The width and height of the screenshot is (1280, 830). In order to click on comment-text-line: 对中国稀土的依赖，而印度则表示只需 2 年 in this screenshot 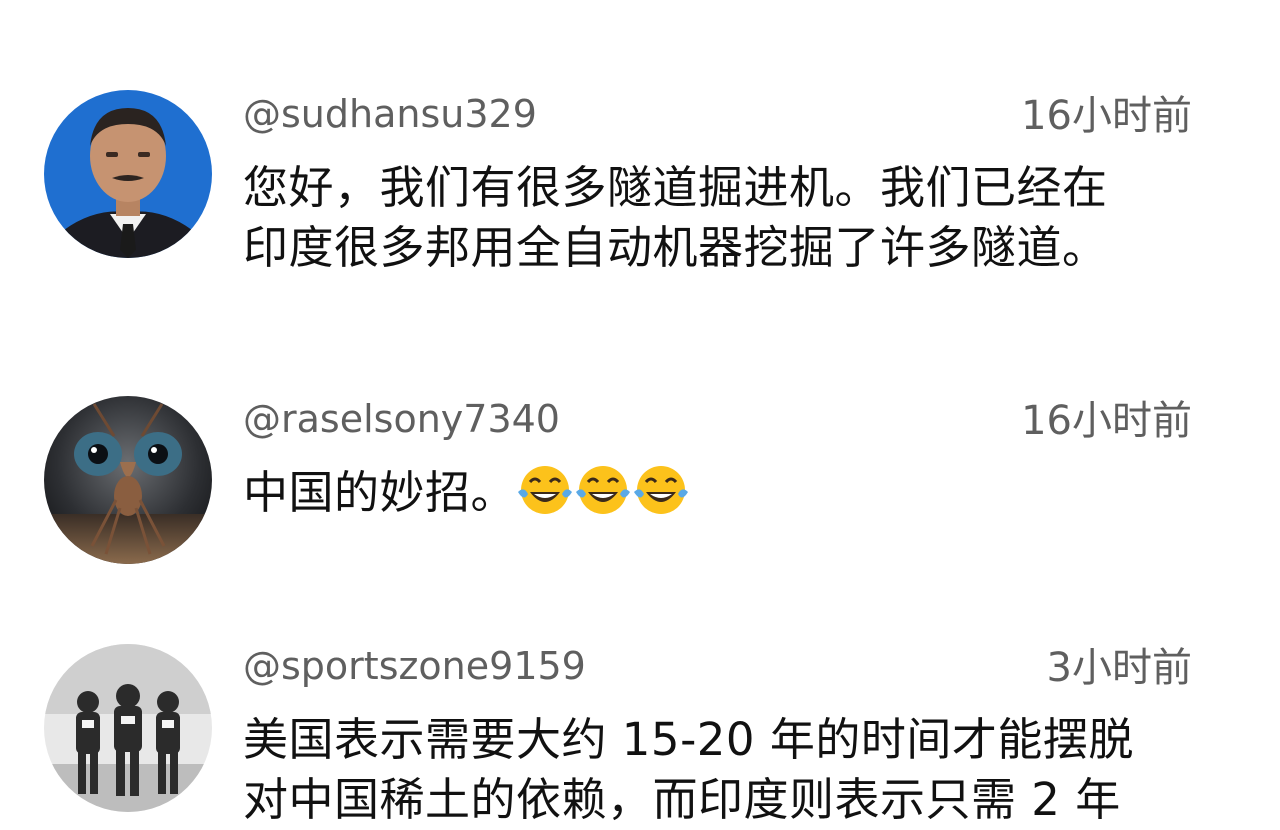, I will do `click(682, 799)`.